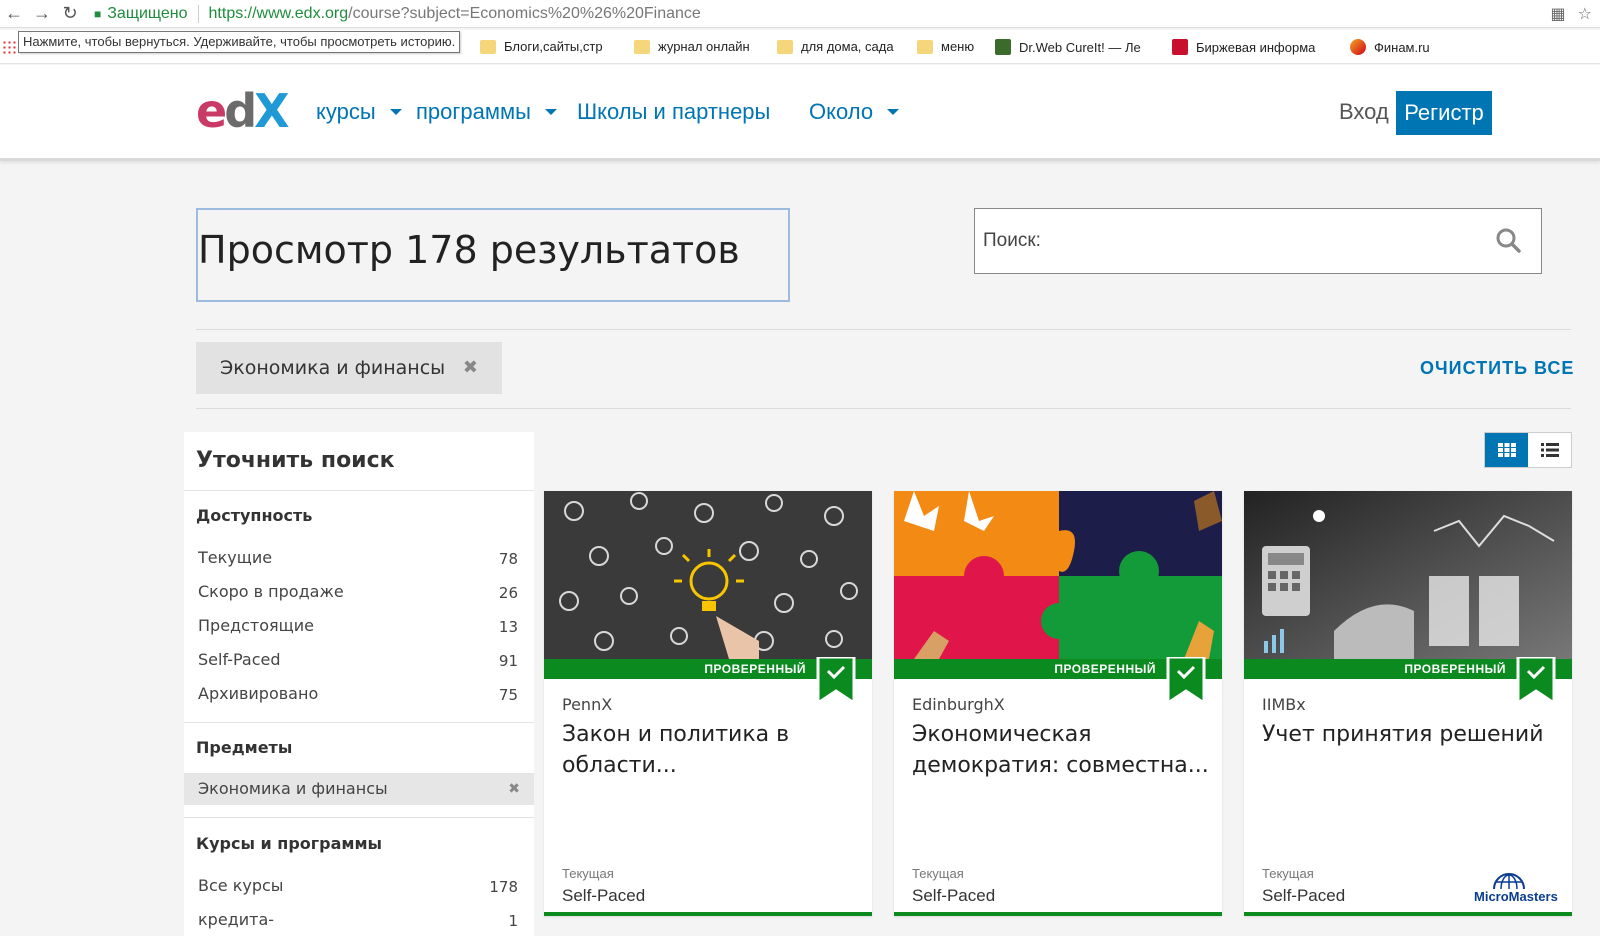 The width and height of the screenshot is (1600, 936). I want to click on filter-count: 178, so click(503, 887).